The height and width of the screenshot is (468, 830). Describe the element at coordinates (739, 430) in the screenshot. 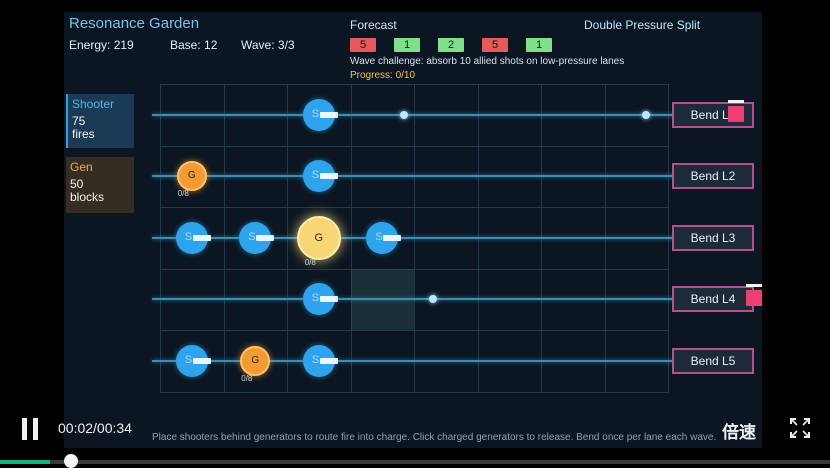

I see `speed-button: 倍速` at that location.